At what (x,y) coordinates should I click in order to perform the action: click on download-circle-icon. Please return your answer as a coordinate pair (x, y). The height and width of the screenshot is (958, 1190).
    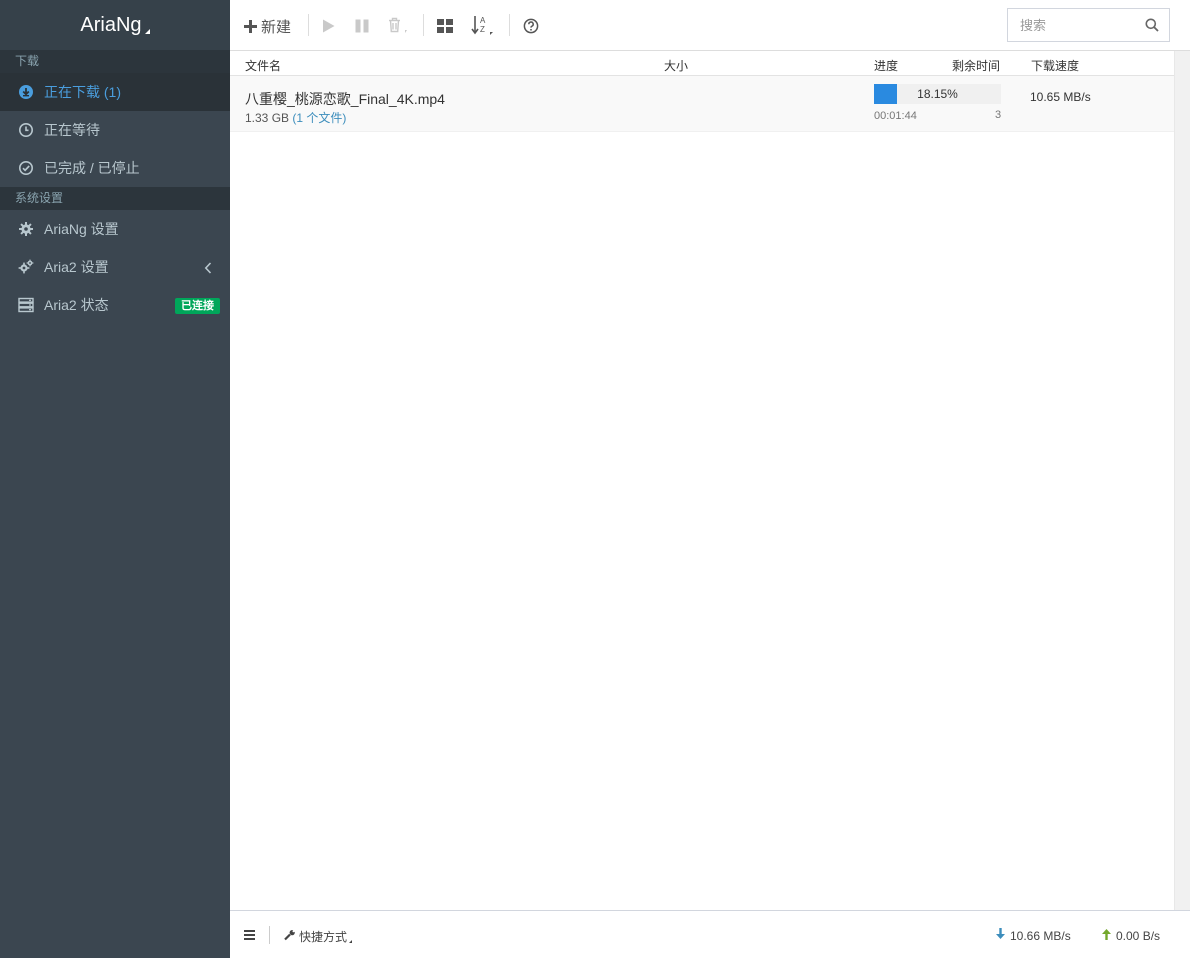
    Looking at the image, I should click on (26, 92).